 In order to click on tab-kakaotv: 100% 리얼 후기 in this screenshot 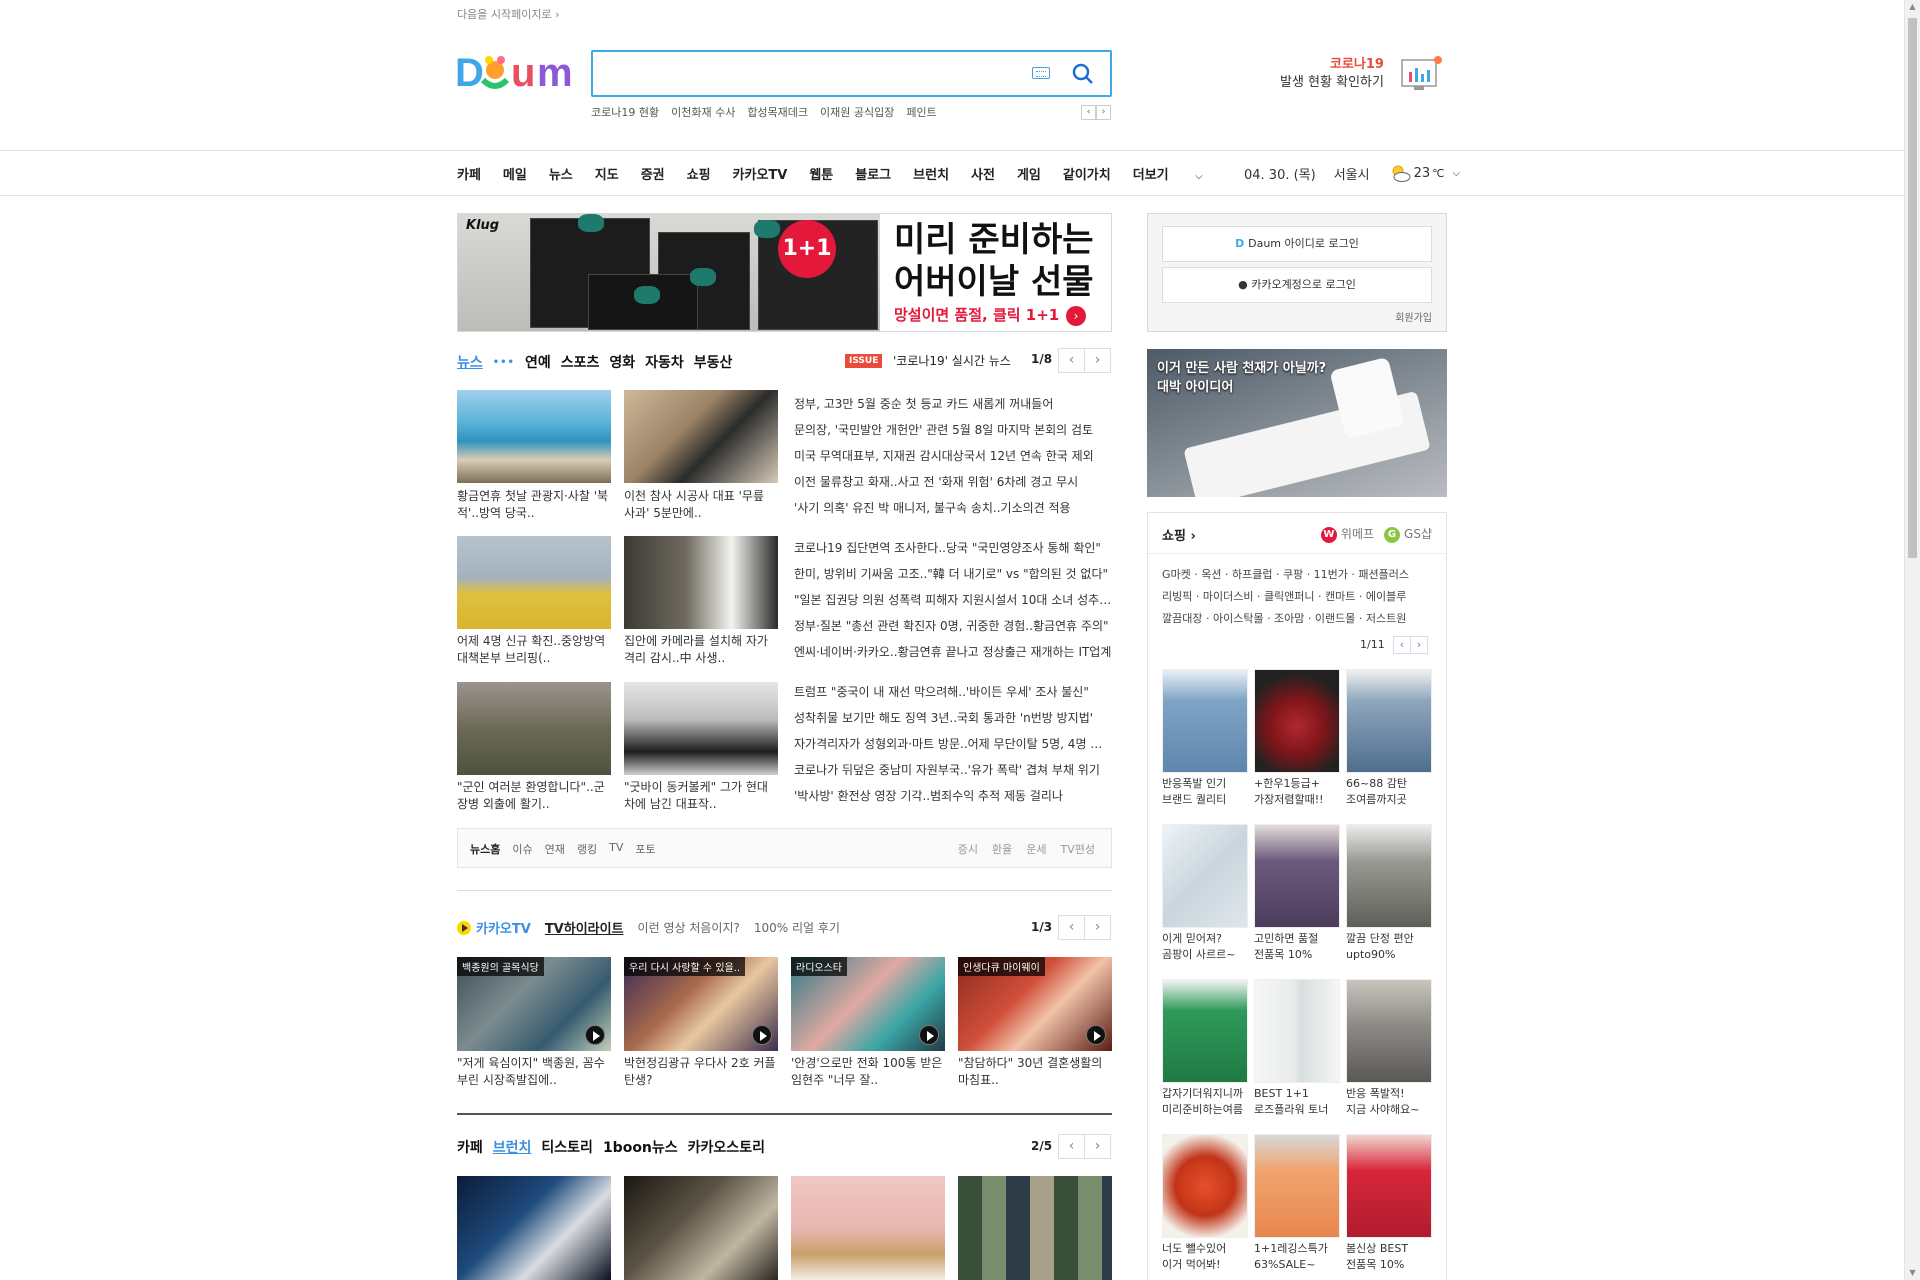, I will do `click(797, 927)`.